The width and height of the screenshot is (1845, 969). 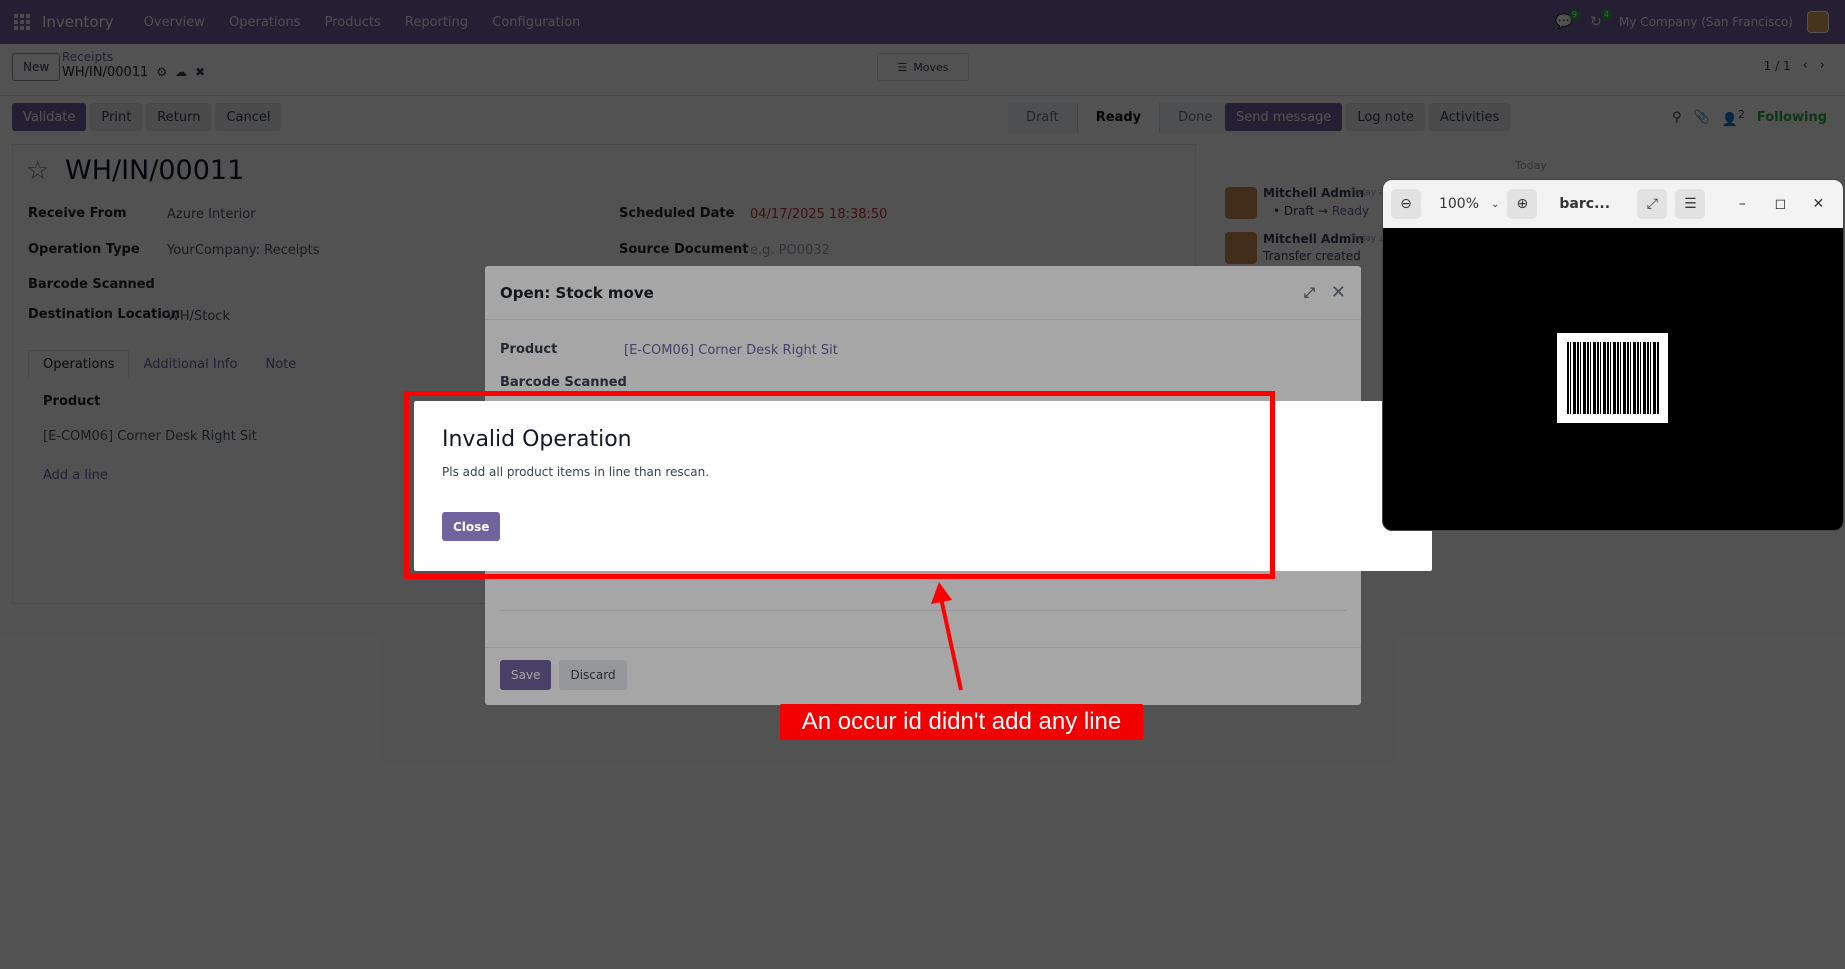 What do you see at coordinates (1652, 204) in the screenshot?
I see `fullscreen-icon: ⤢` at bounding box center [1652, 204].